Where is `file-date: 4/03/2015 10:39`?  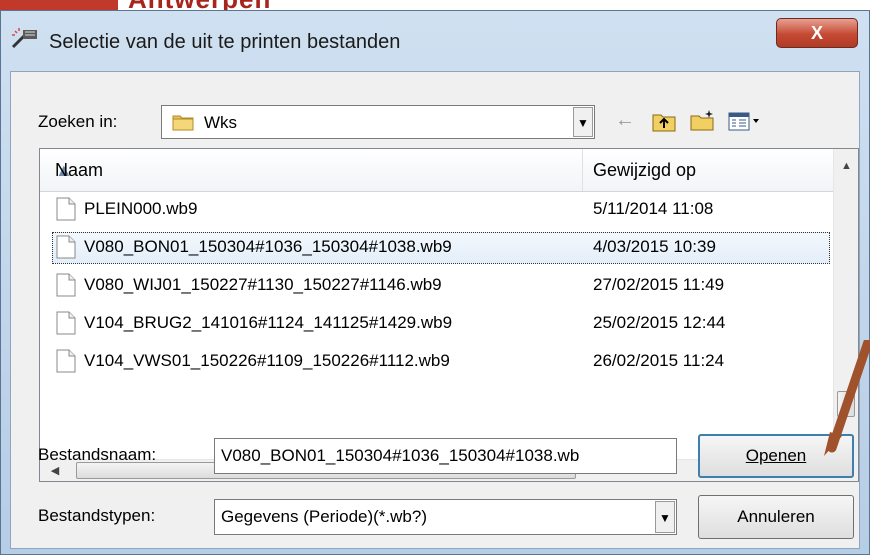 file-date: 4/03/2015 10:39 is located at coordinates (654, 246).